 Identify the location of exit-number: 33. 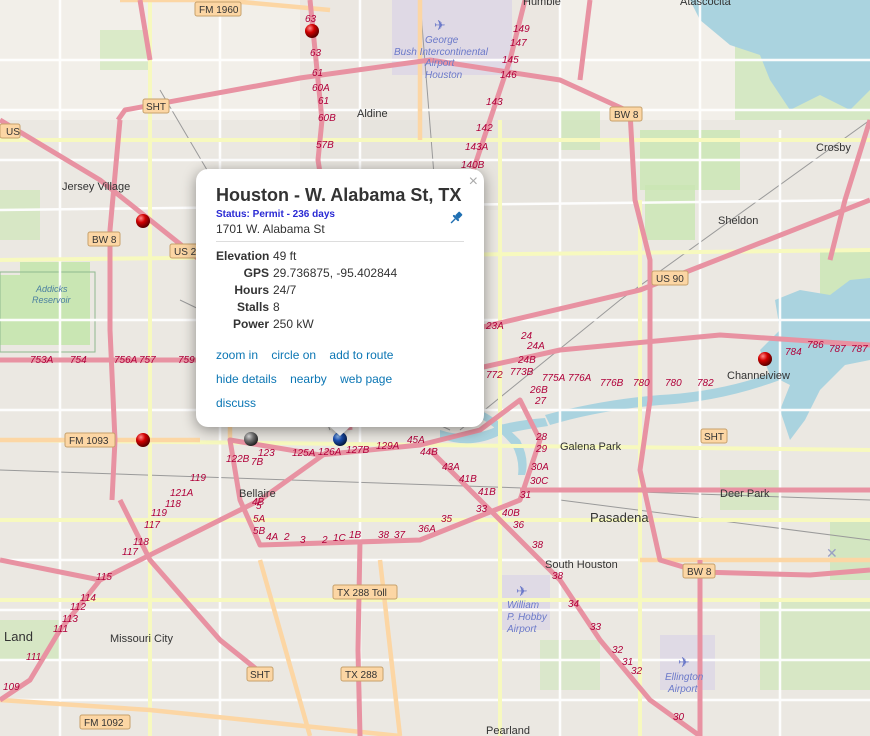
(596, 627).